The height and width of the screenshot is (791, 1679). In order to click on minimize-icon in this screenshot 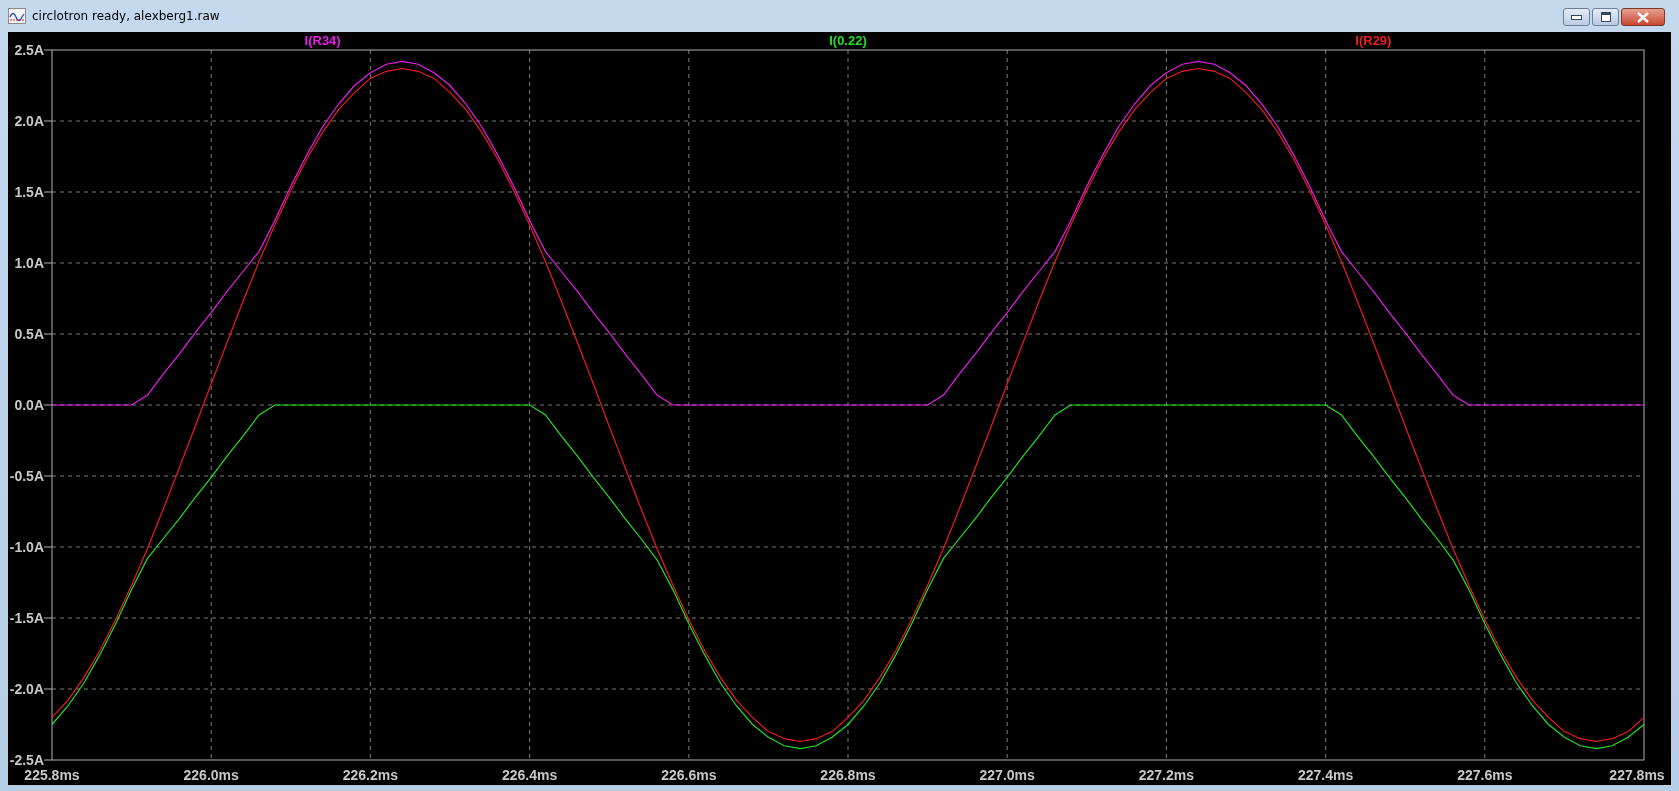, I will do `click(1576, 17)`.